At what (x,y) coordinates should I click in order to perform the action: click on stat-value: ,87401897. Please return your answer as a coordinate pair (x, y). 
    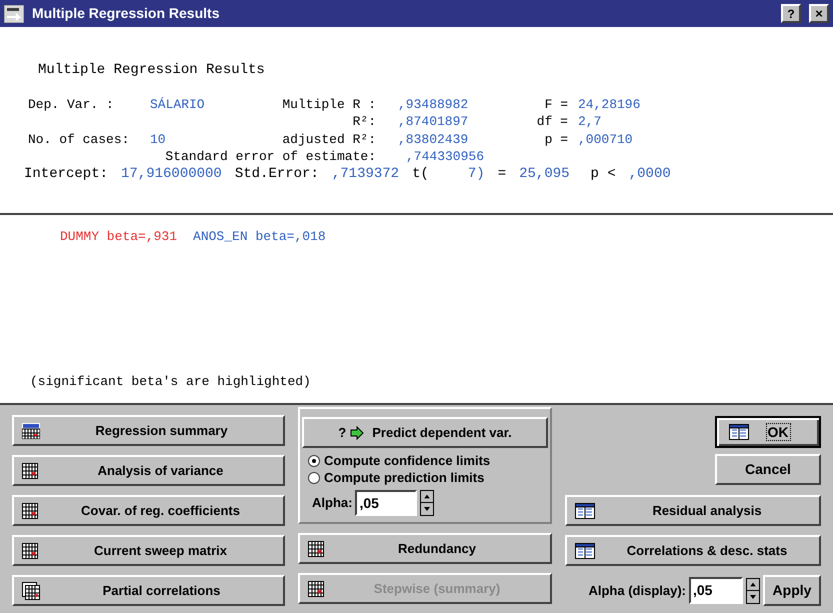
    Looking at the image, I should click on (434, 121).